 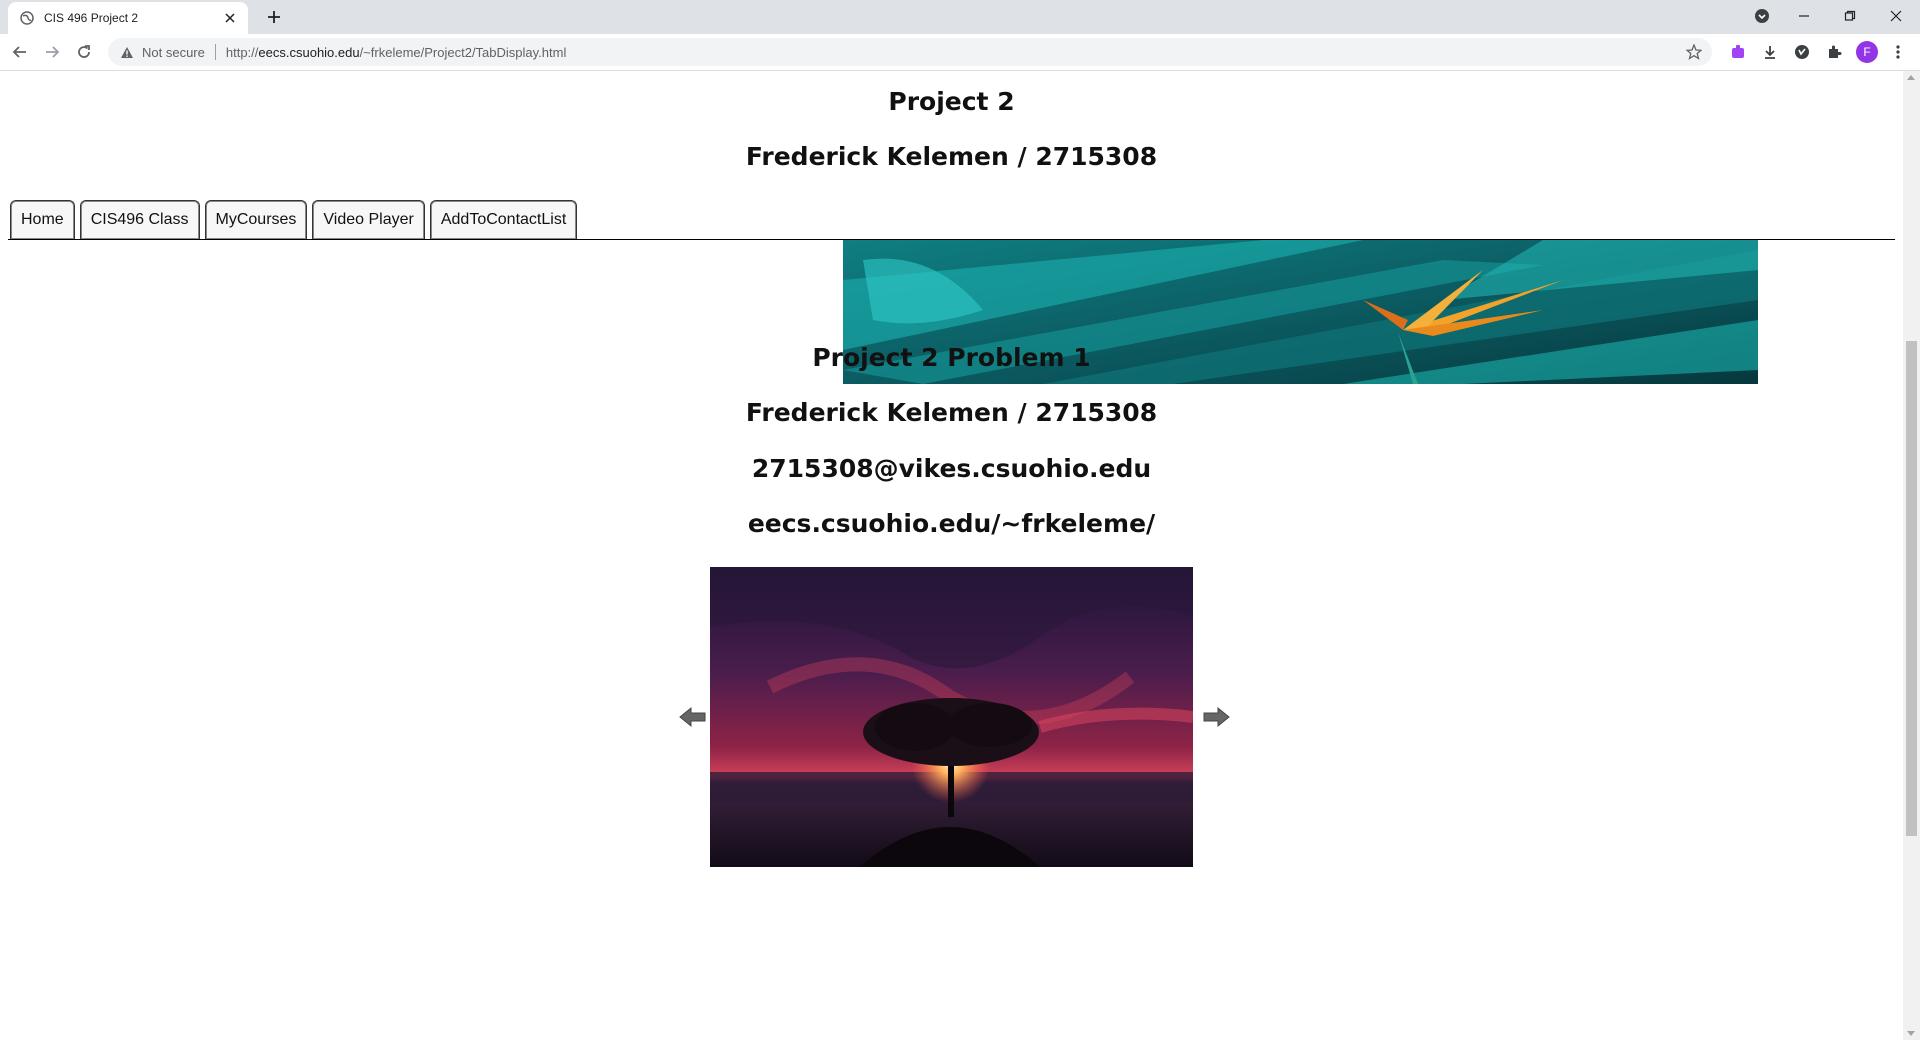 I want to click on restore-button, so click(x=1850, y=16).